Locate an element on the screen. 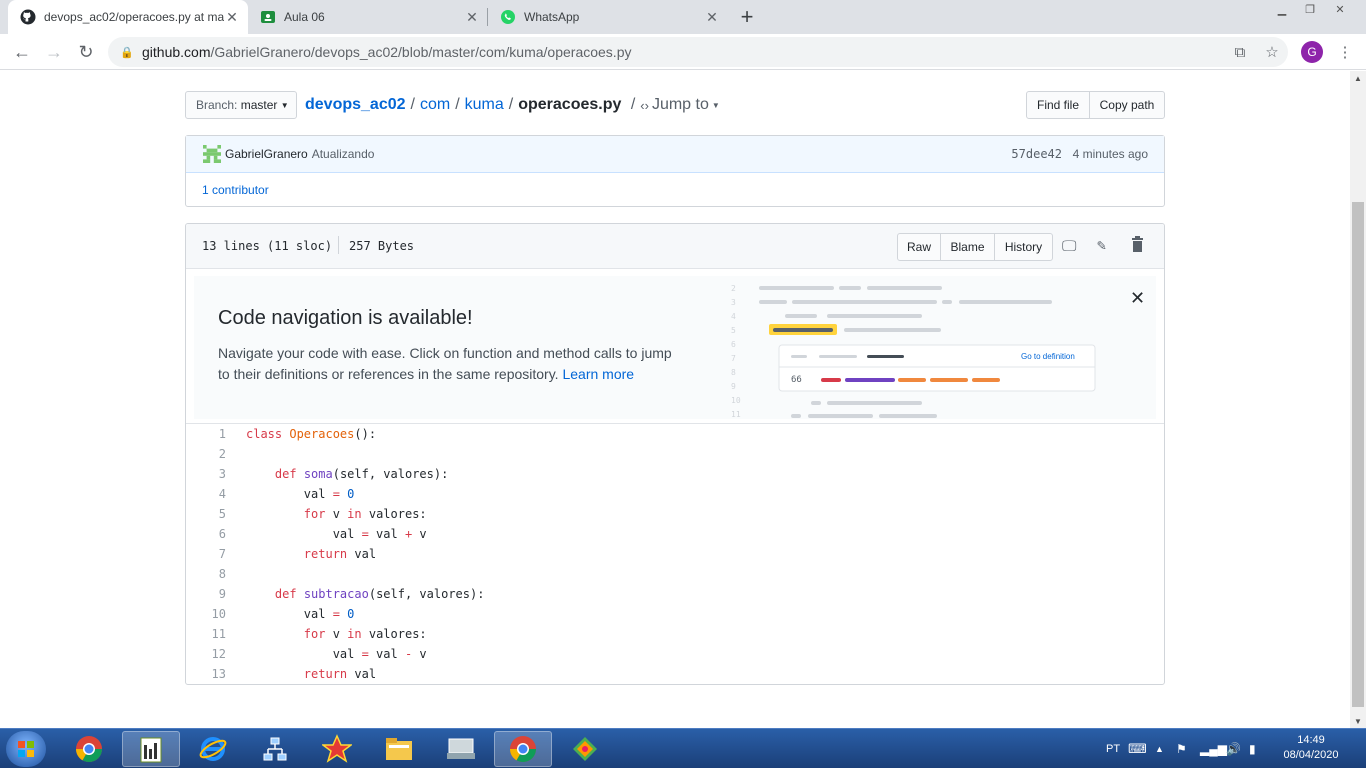 Image resolution: width=1366 pixels, height=769 pixels. avatar is located at coordinates (212, 154).